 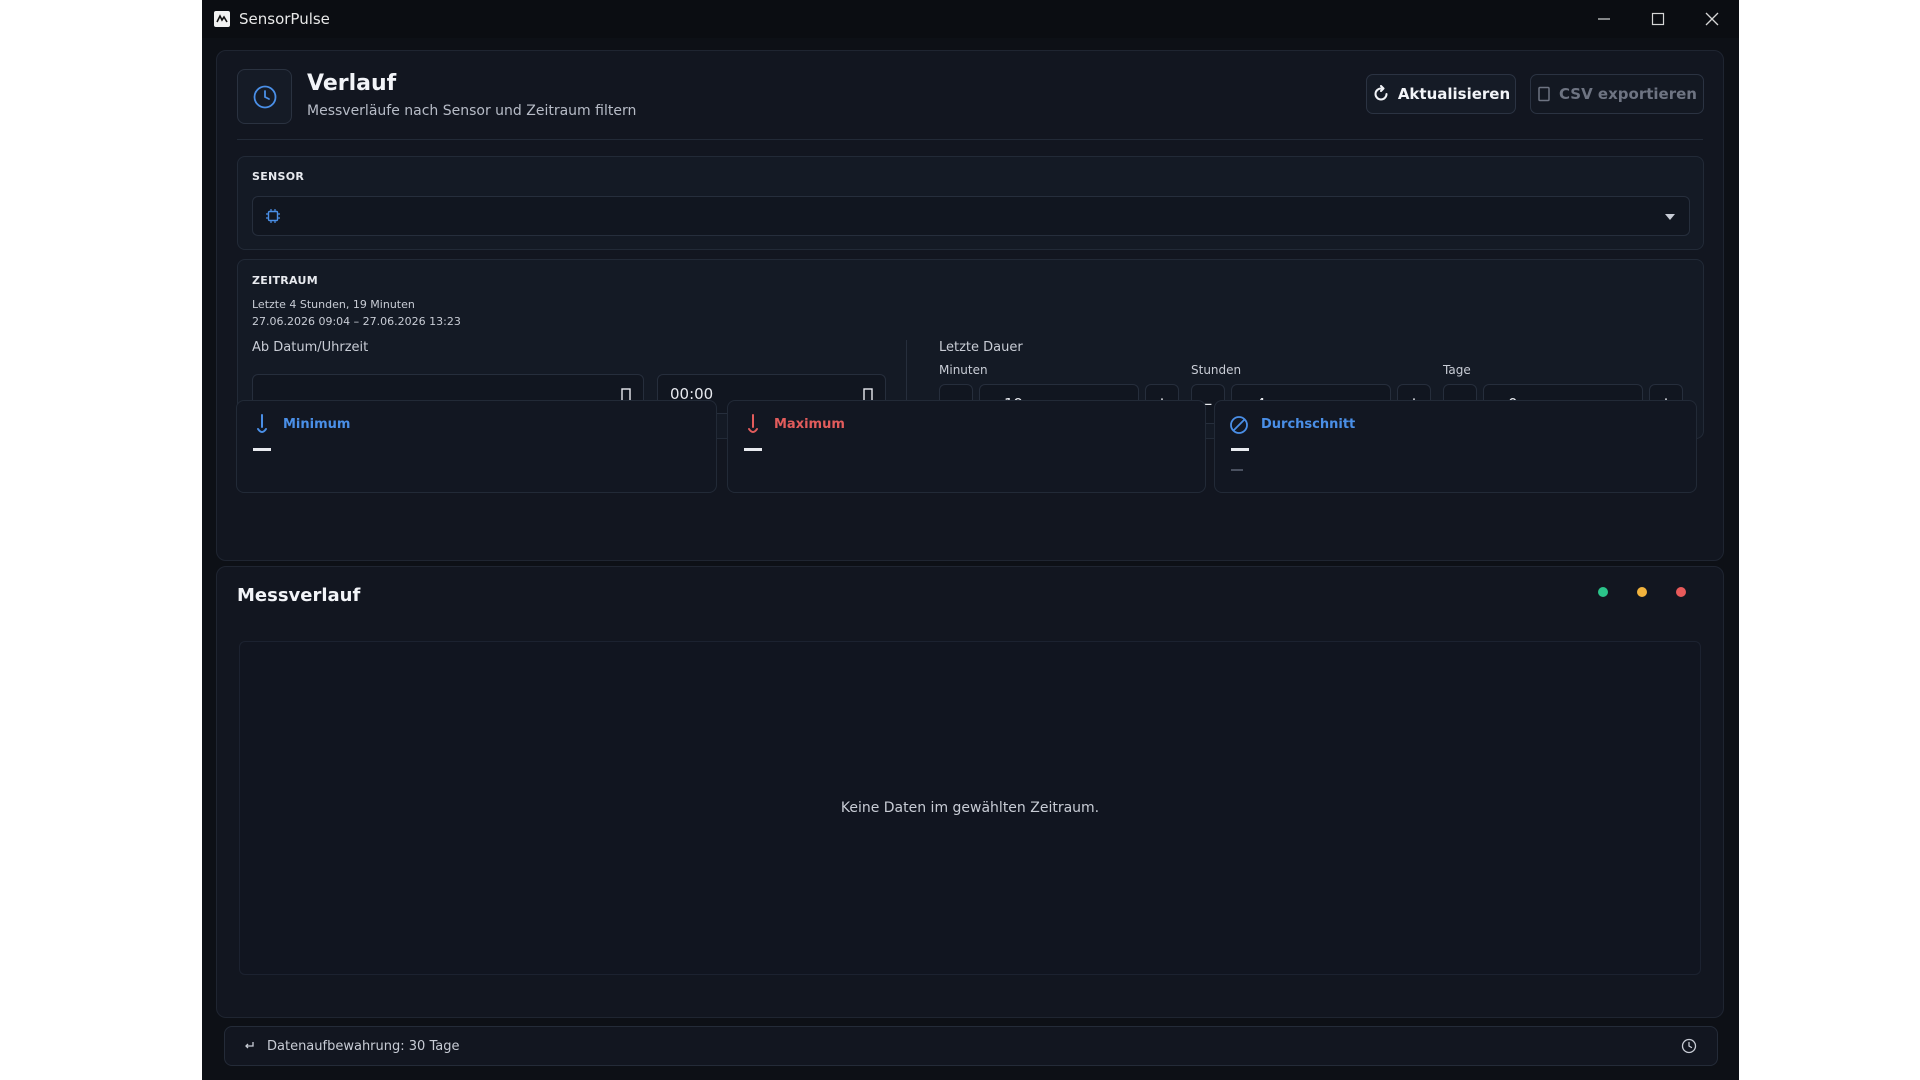 What do you see at coordinates (310, 347) in the screenshot?
I see `from-datetime-label: Ab Datum/Uhrzeit` at bounding box center [310, 347].